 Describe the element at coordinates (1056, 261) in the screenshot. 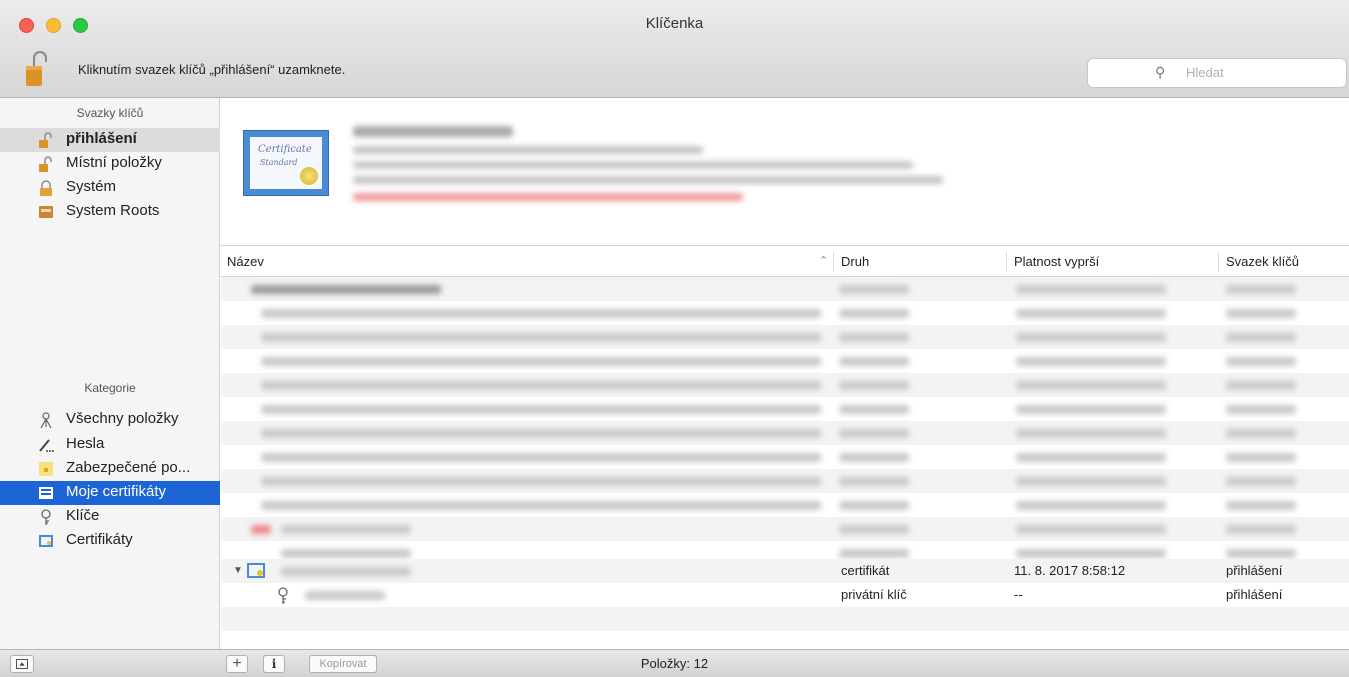

I see `column-header-platnost: Platnost vyprší` at that location.